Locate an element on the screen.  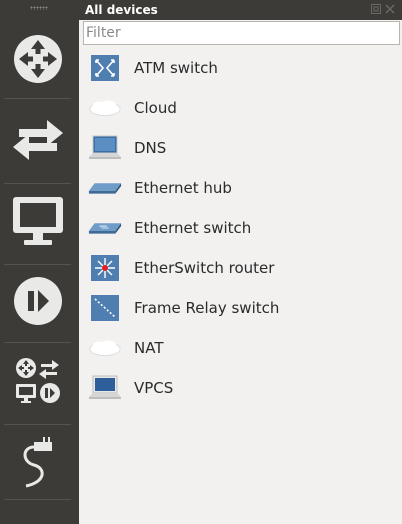
filter-input is located at coordinates (241, 33).